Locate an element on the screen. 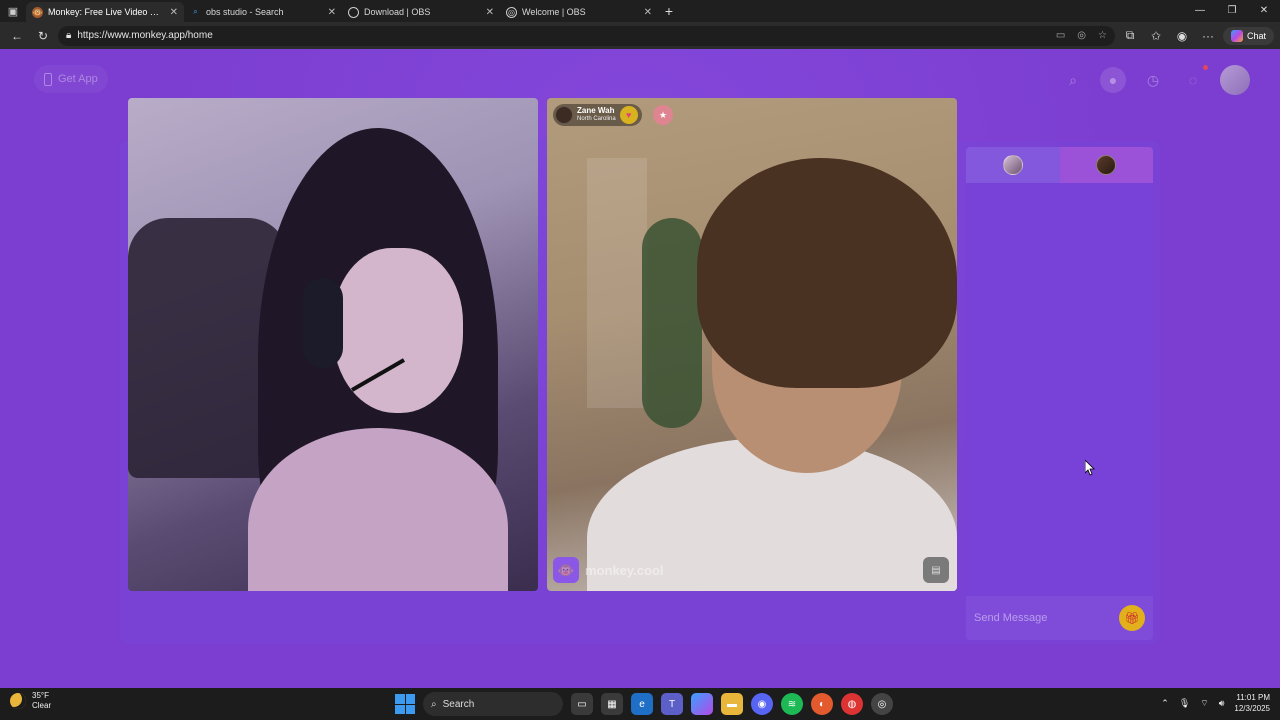  restore-icon: ❐ is located at coordinates (1232, 11).